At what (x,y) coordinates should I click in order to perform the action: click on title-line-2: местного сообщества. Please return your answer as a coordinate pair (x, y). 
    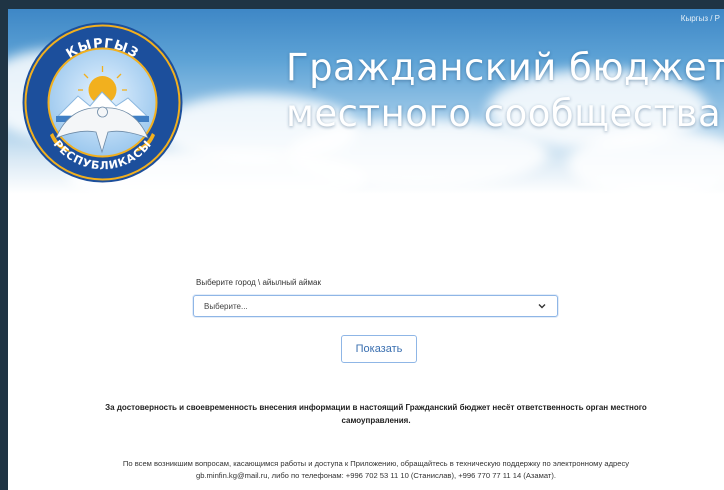
    Looking at the image, I should click on (504, 113).